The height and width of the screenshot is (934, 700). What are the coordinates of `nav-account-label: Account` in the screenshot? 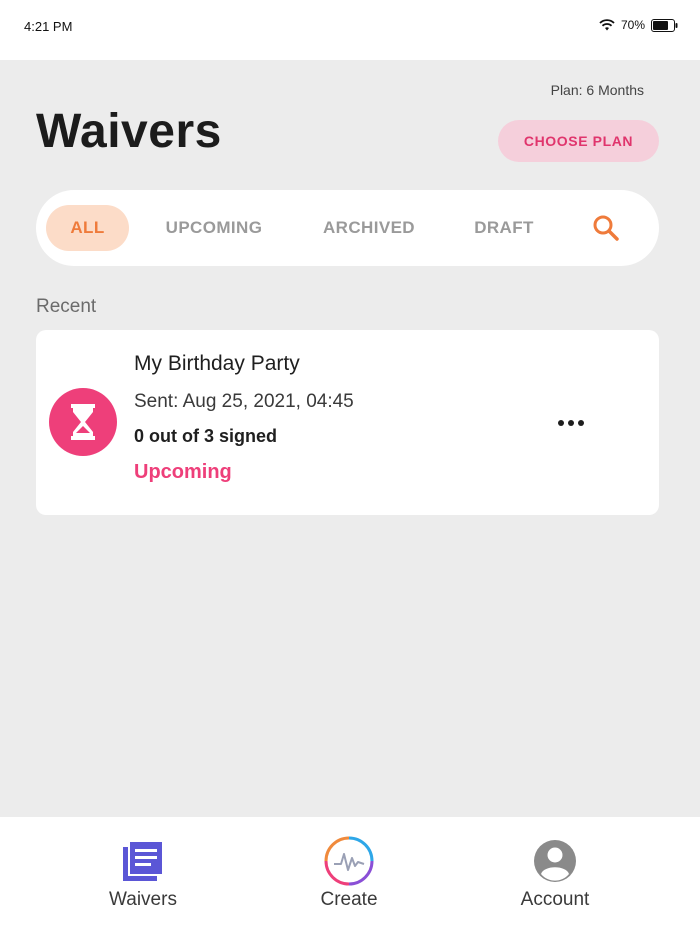 It's located at (555, 899).